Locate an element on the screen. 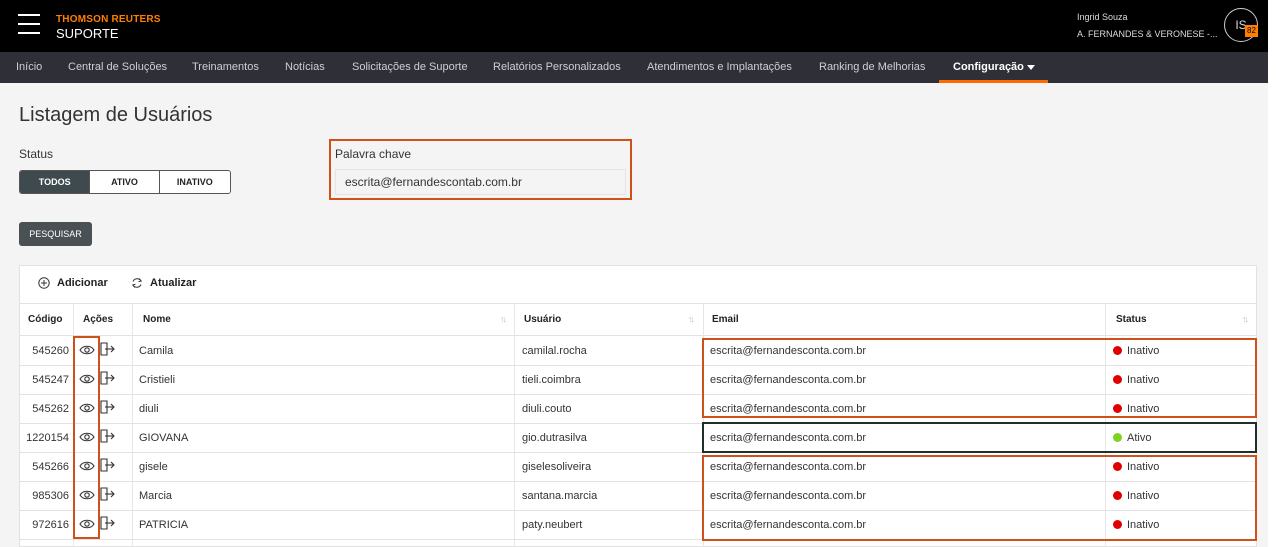  nav-treinamentos: Treinamentos is located at coordinates (225, 67).